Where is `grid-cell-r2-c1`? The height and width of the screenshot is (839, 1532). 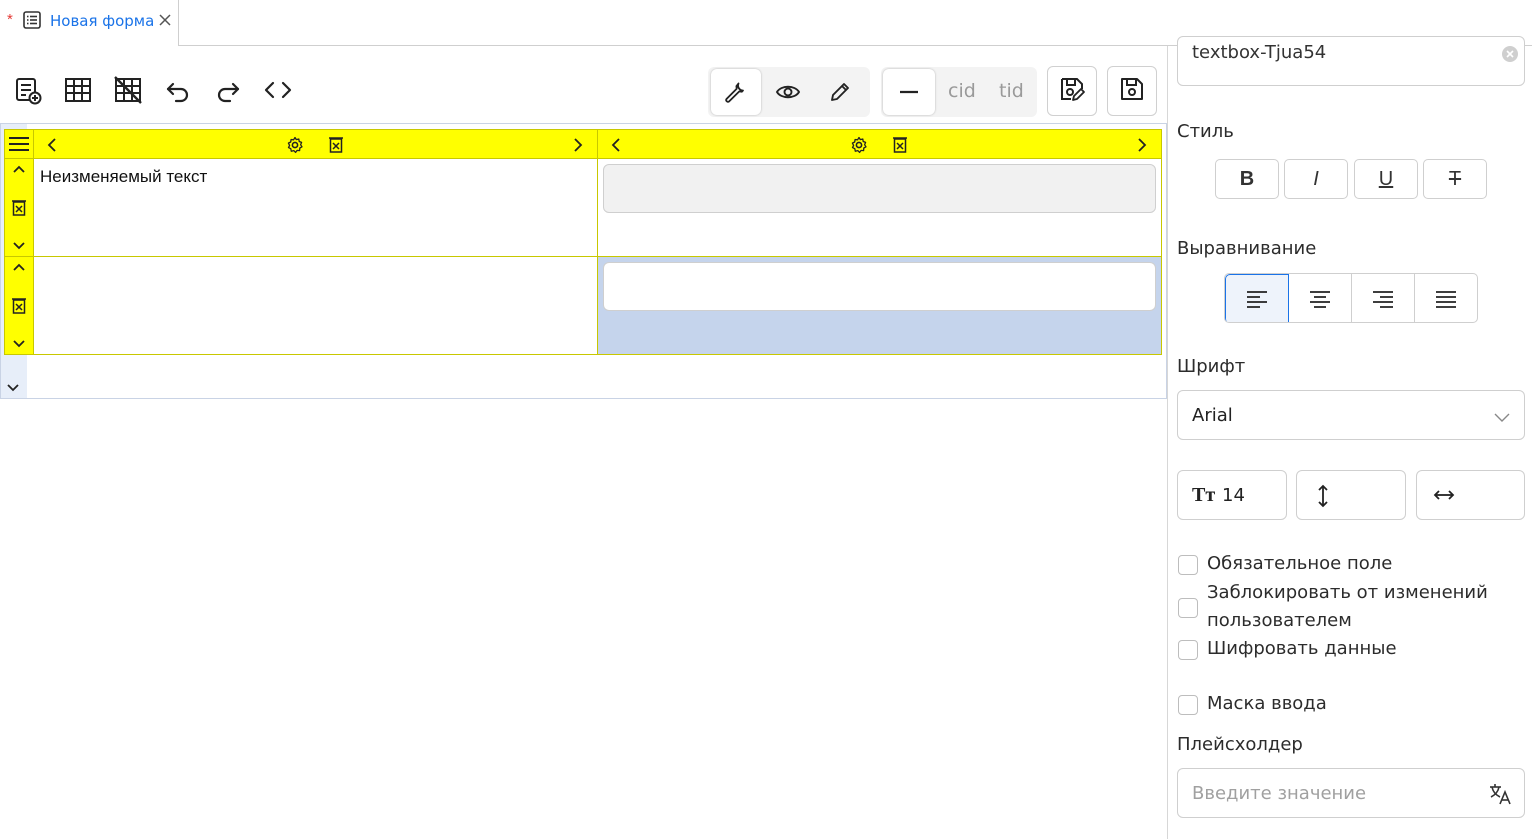
grid-cell-r2-c1 is located at coordinates (315, 305).